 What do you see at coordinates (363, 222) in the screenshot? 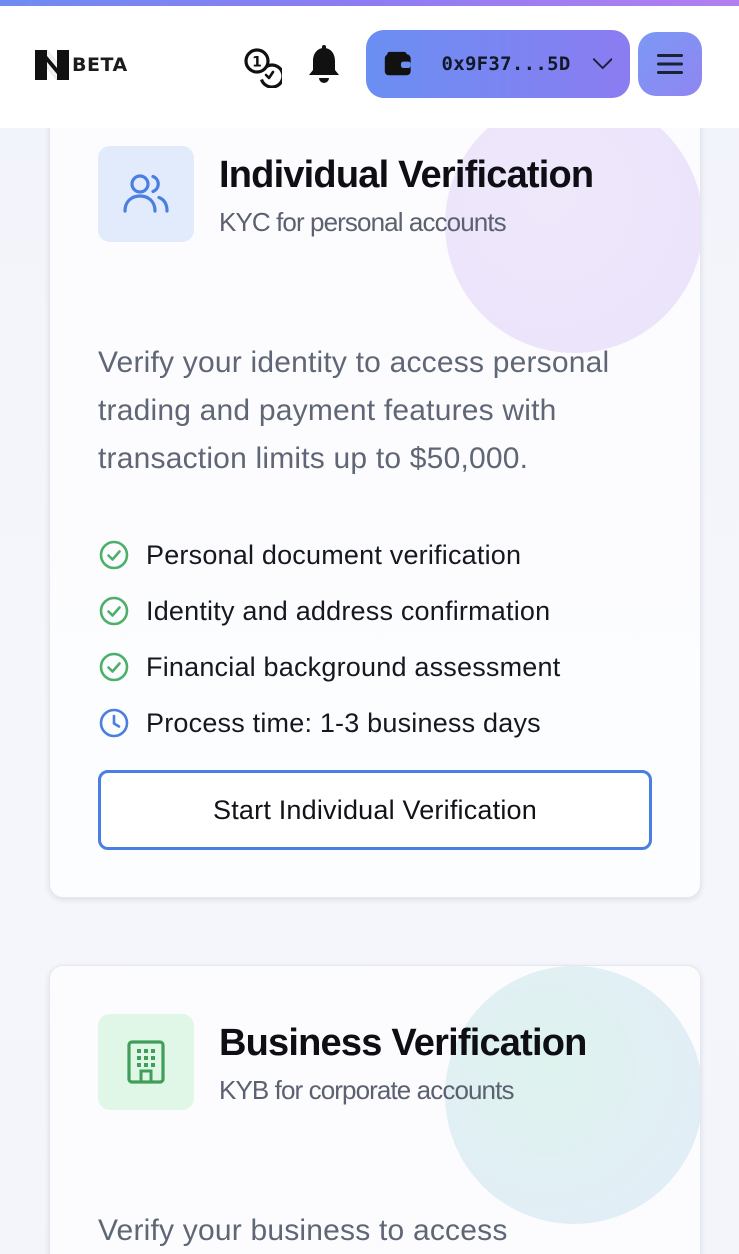
I see `card-subtitle: KYC for personal accounts` at bounding box center [363, 222].